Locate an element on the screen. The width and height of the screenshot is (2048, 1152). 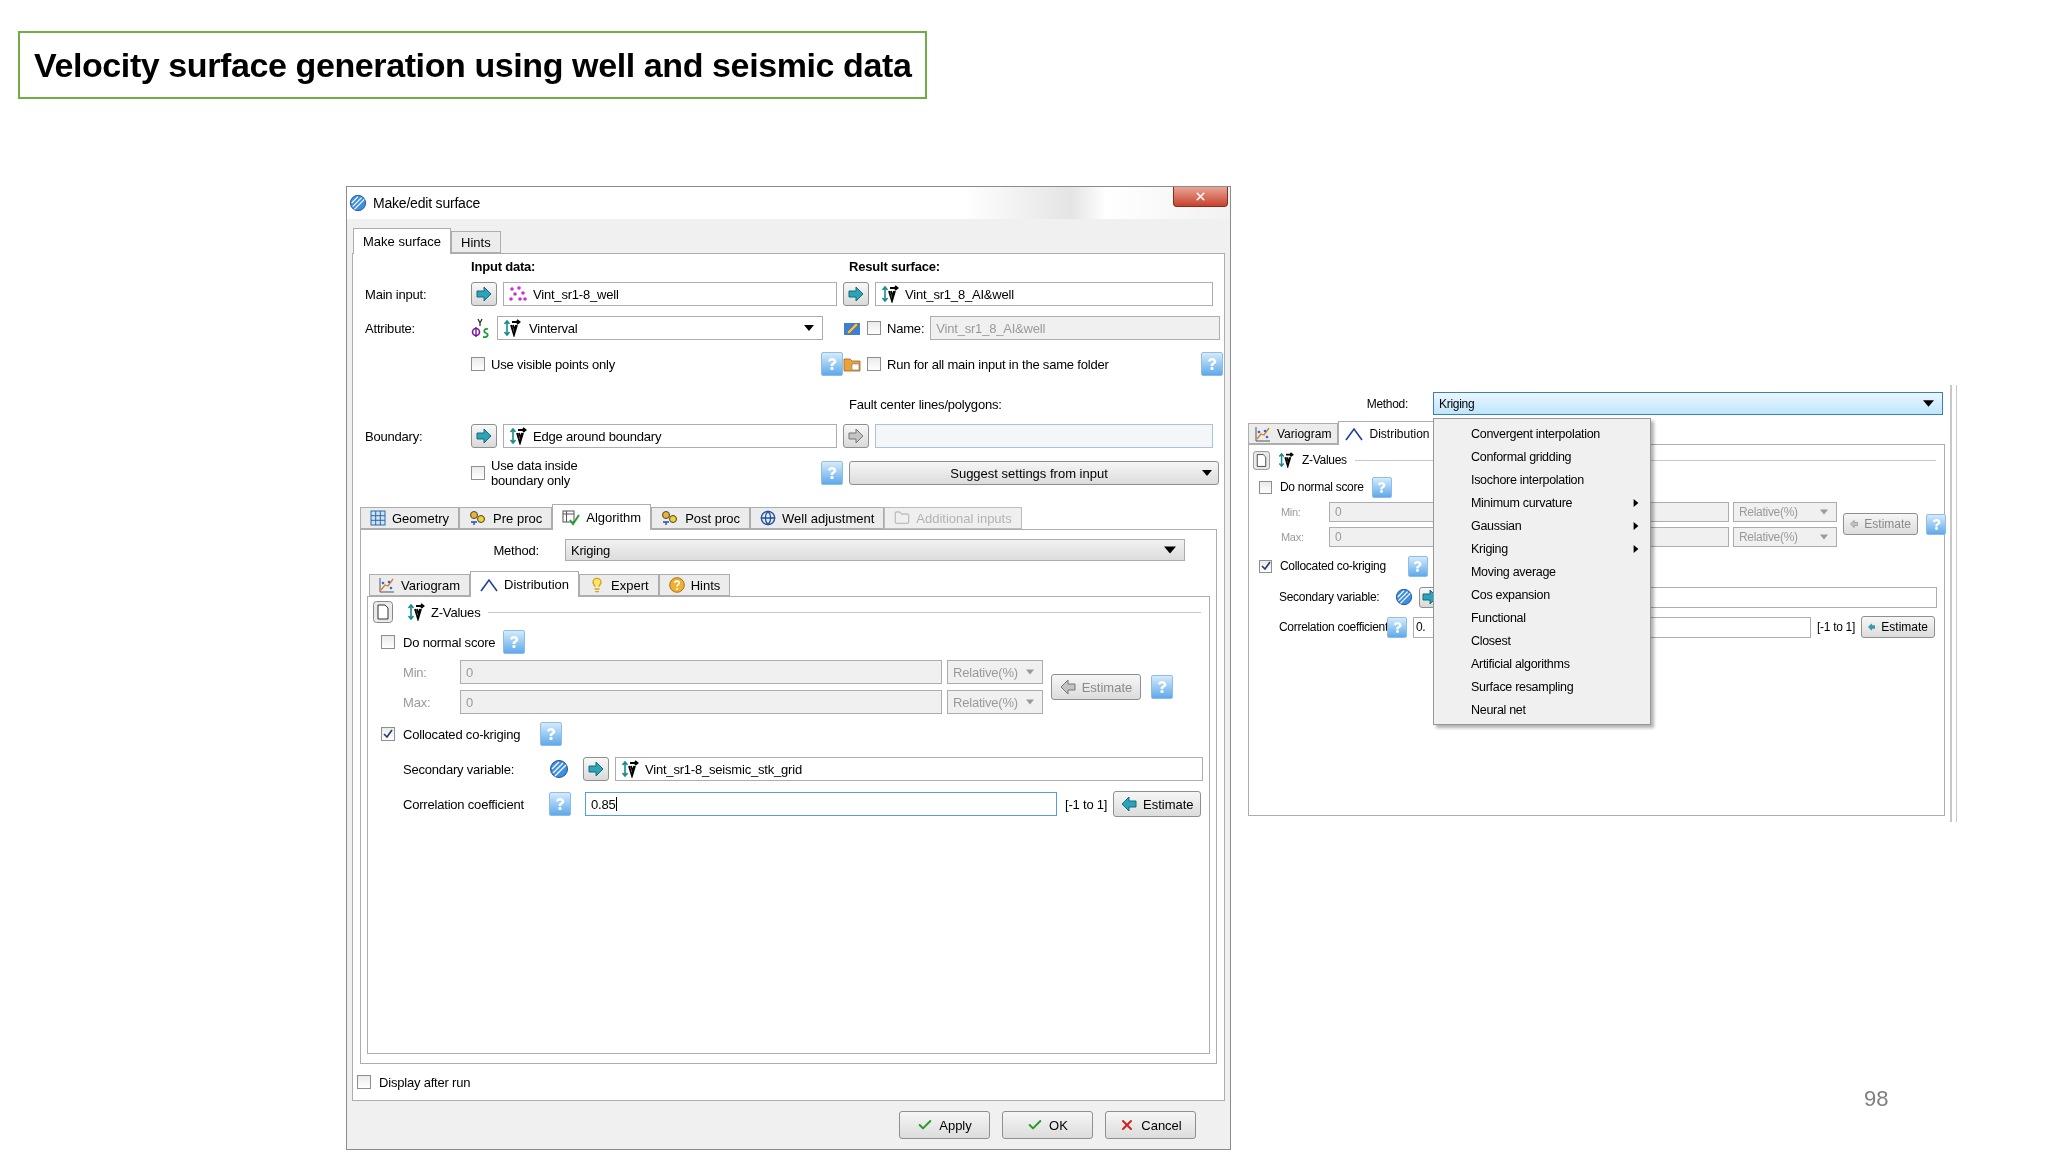
checkbox-label: Display after run is located at coordinates (425, 1082).